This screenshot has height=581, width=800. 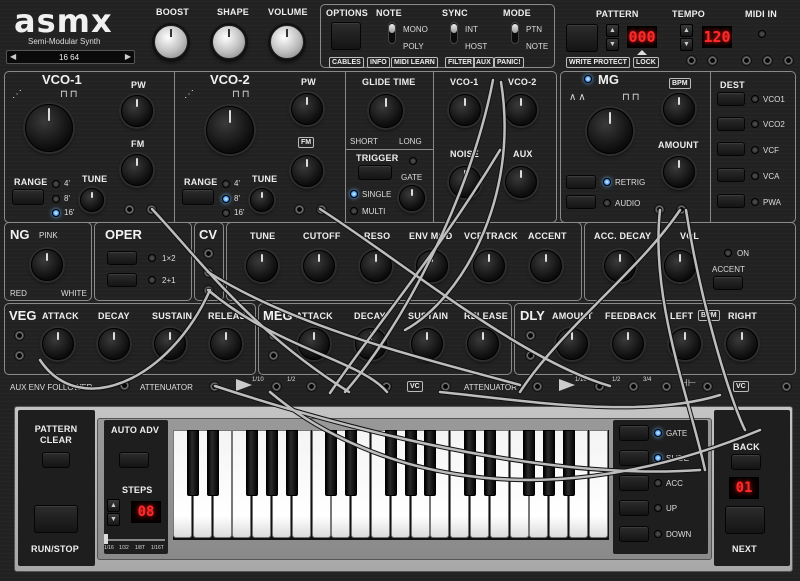 What do you see at coordinates (122, 280) in the screenshot?
I see `oper-add-button` at bounding box center [122, 280].